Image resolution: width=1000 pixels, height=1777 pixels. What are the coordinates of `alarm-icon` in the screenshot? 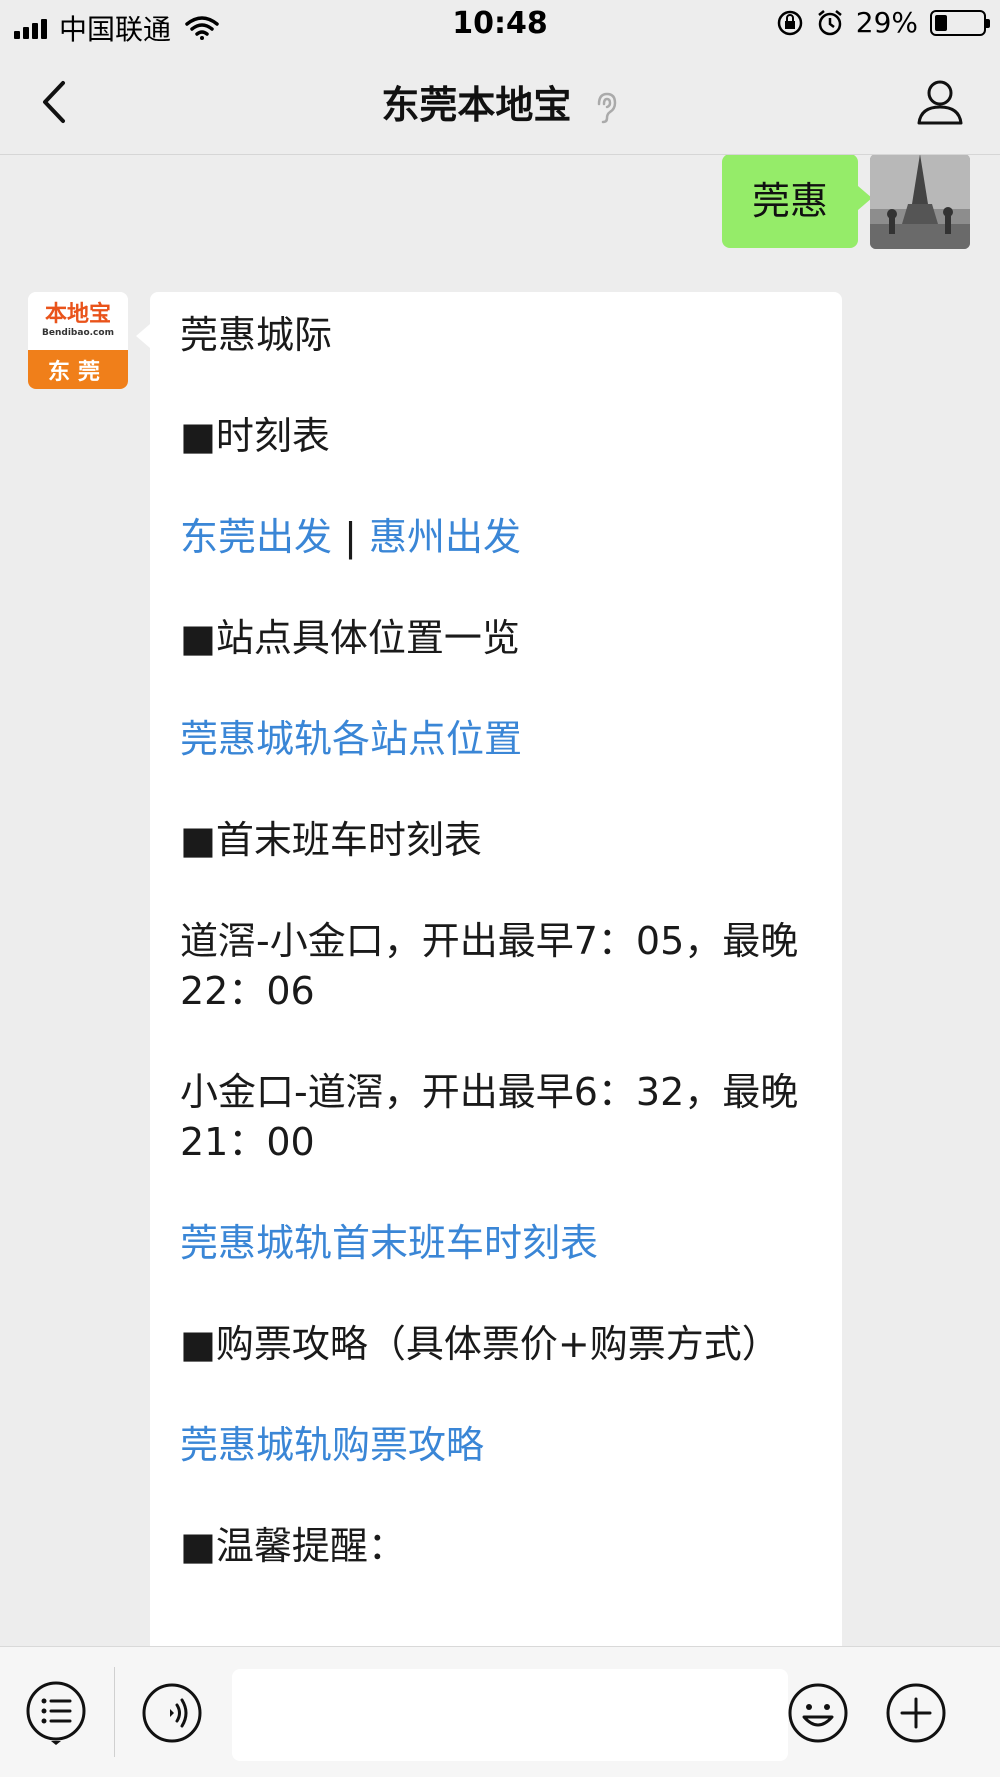 It's located at (829, 22).